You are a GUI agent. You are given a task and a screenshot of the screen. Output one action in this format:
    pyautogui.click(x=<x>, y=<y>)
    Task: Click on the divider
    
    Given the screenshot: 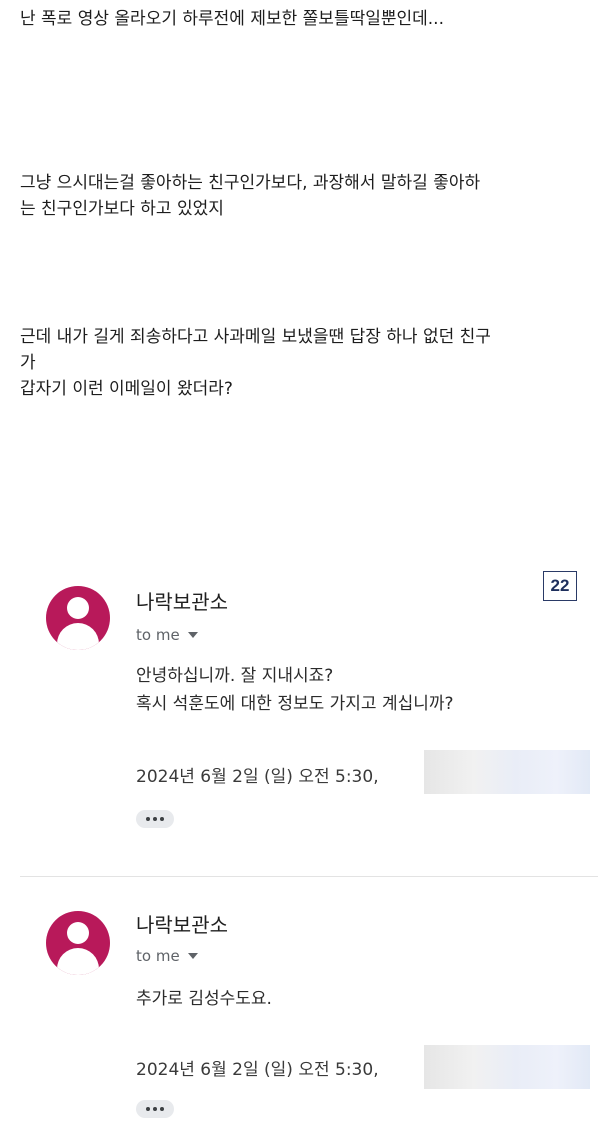 What is the action you would take?
    pyautogui.click(x=309, y=876)
    